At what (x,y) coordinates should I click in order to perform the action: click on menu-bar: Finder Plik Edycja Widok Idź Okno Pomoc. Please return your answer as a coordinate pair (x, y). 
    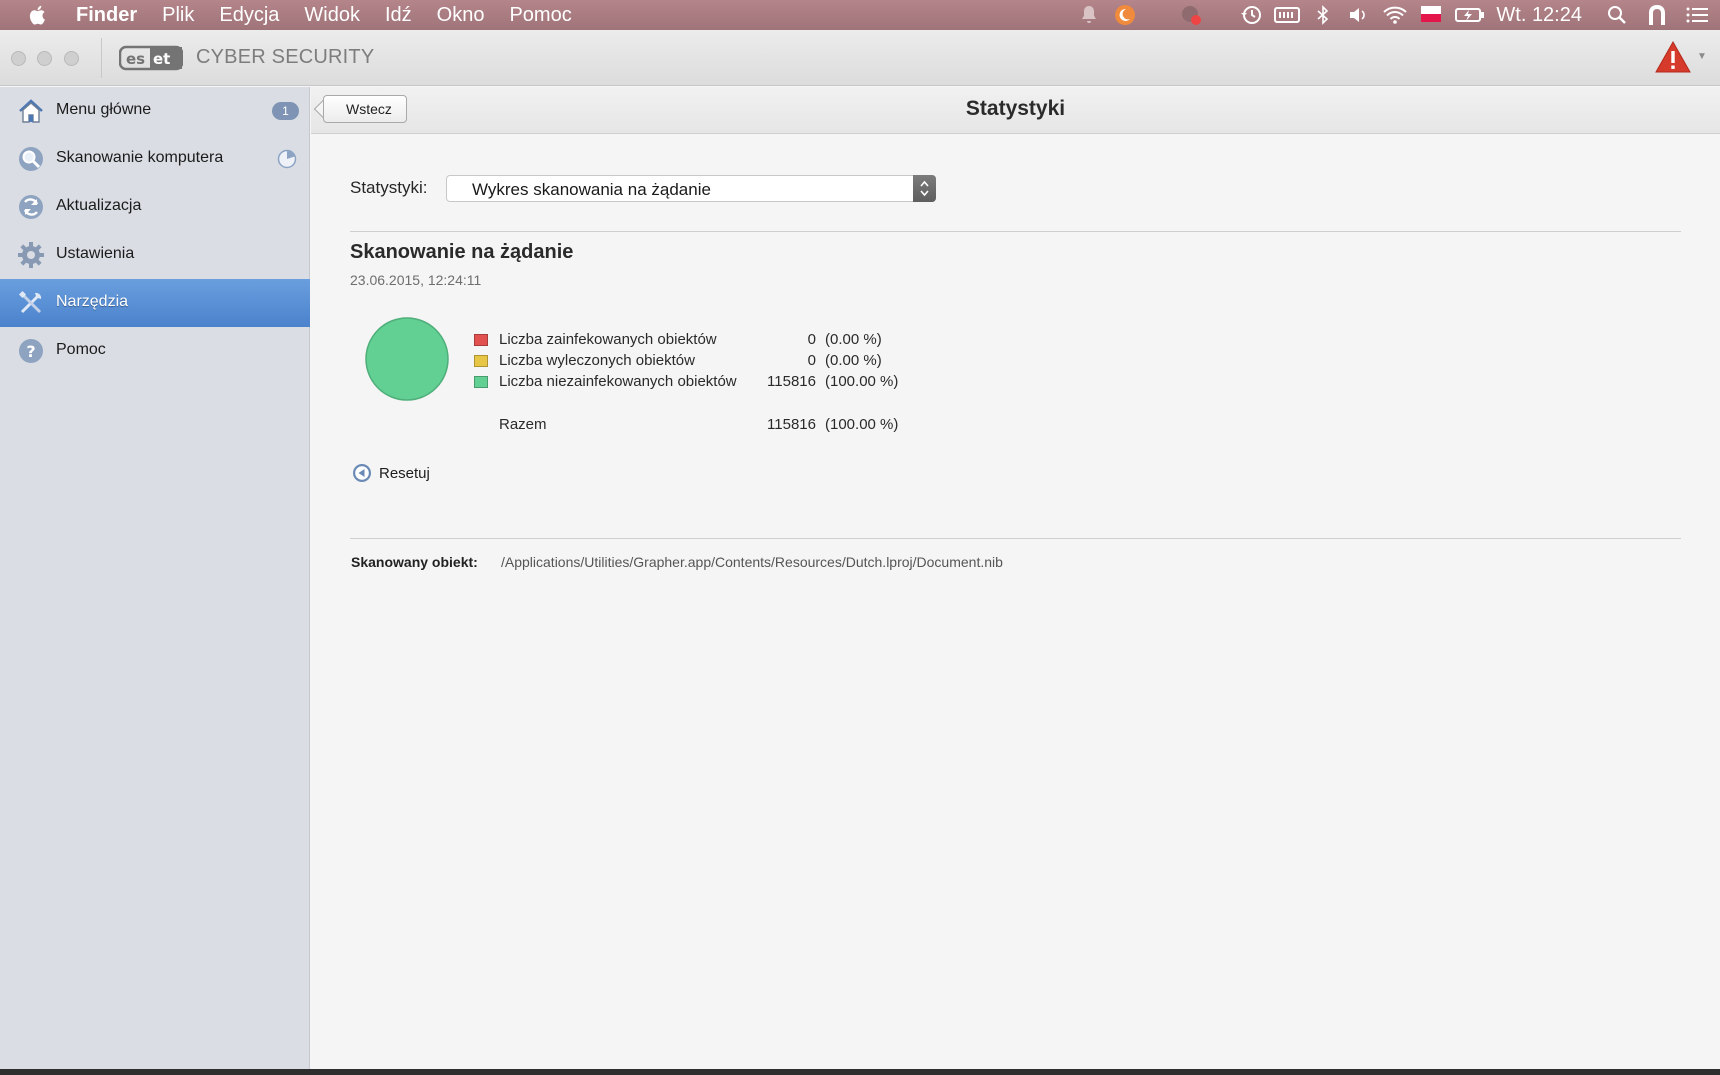
    Looking at the image, I should click on (860, 15).